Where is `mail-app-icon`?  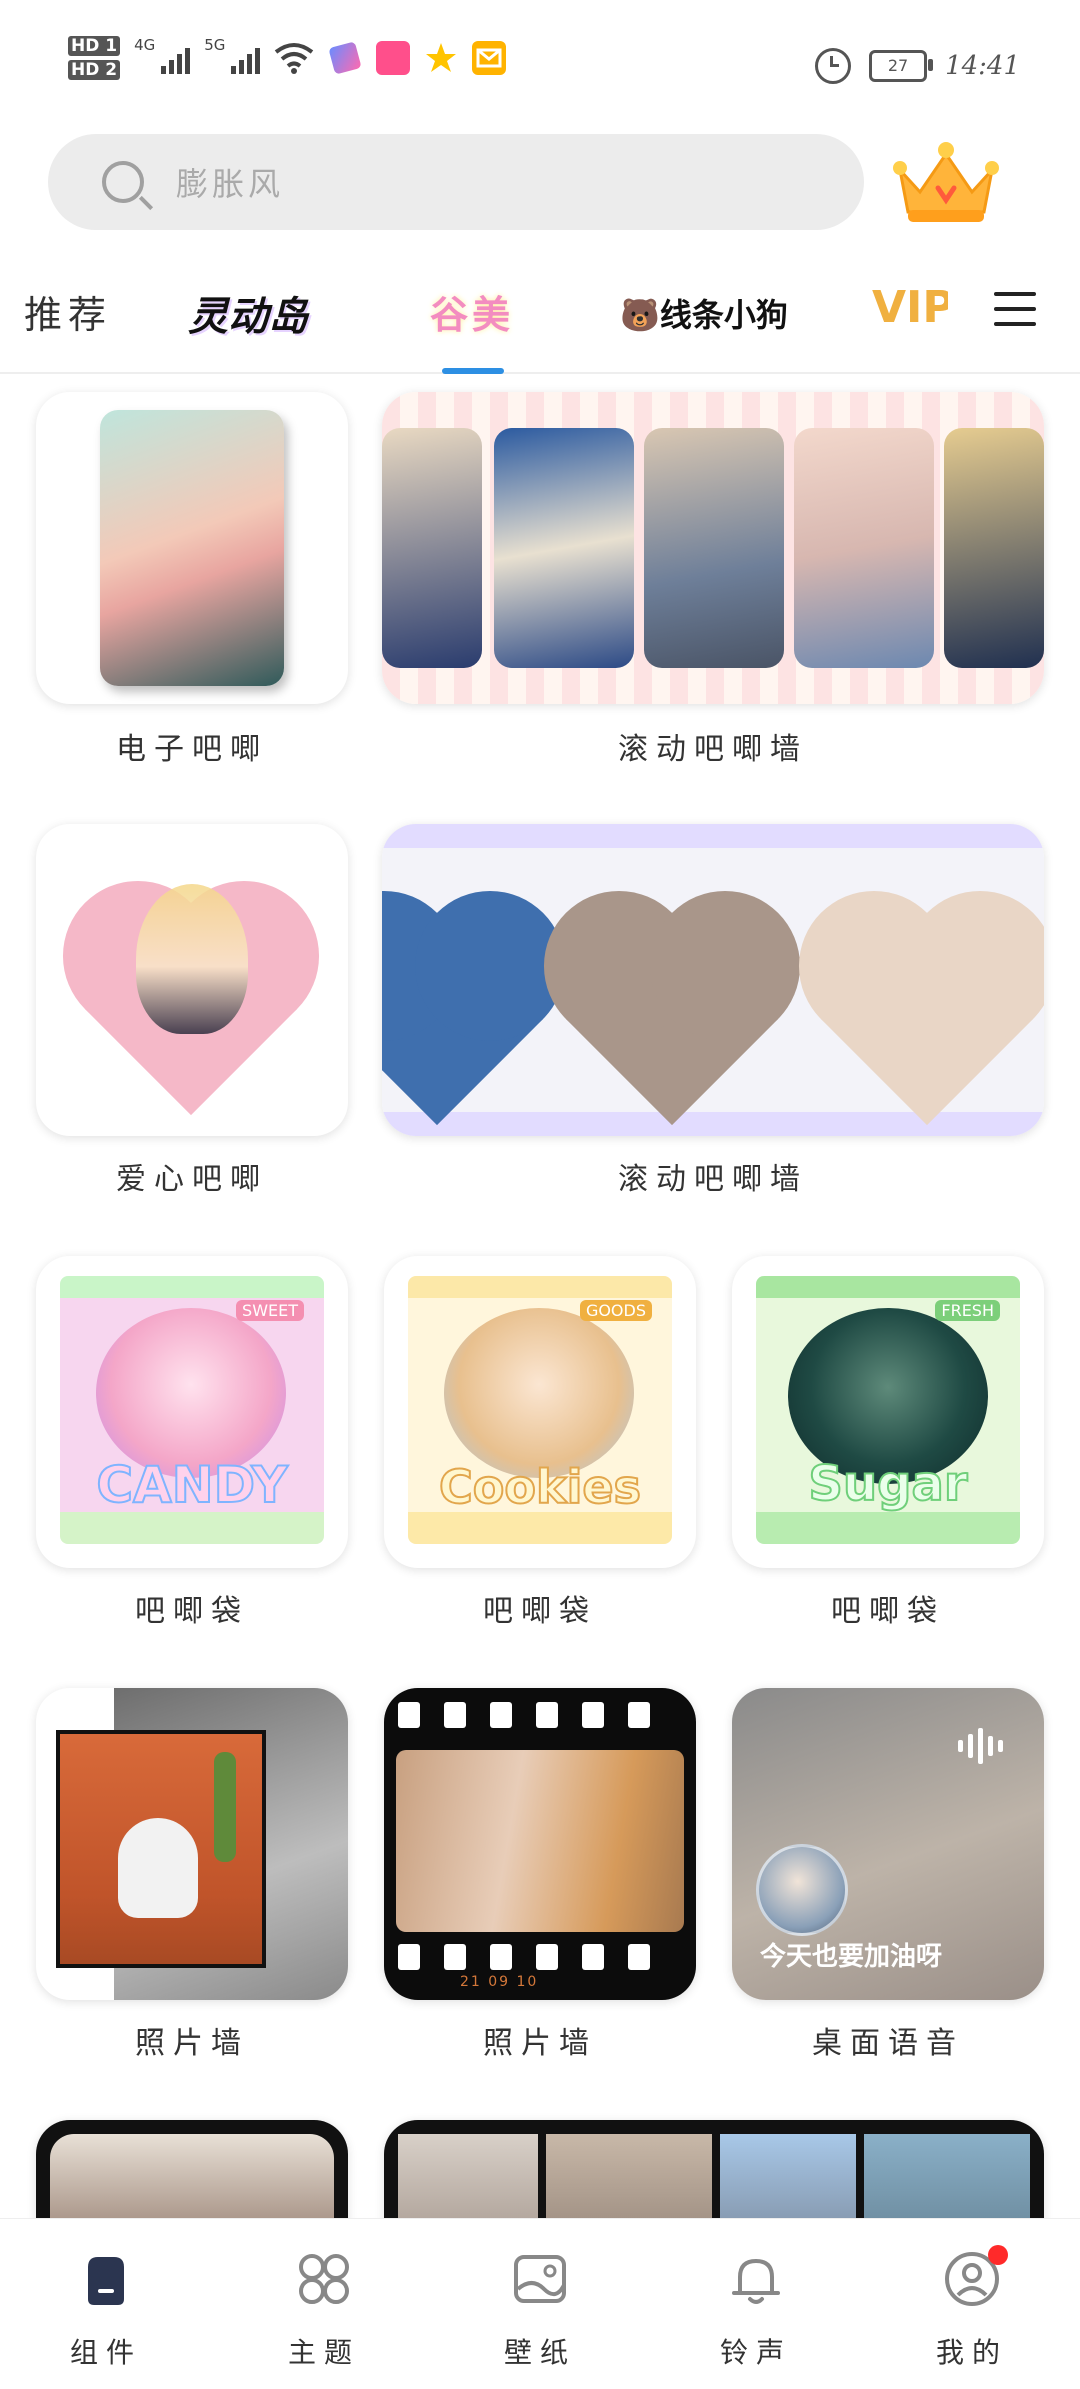
mail-app-icon is located at coordinates (489, 58).